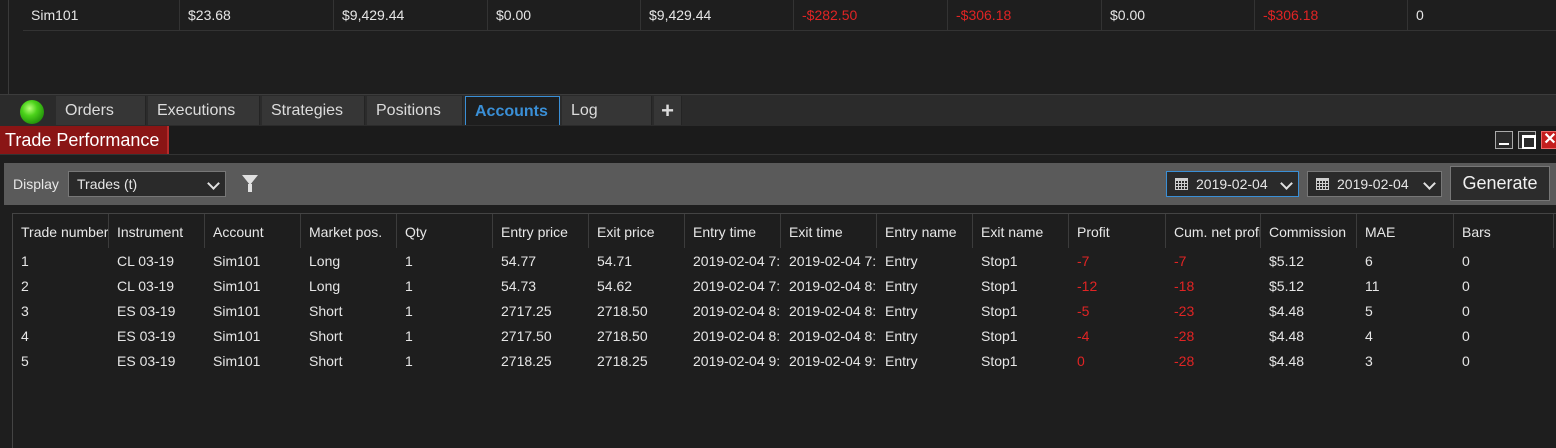 The image size is (1556, 448). I want to click on close-icon: ✕, so click(1548, 140).